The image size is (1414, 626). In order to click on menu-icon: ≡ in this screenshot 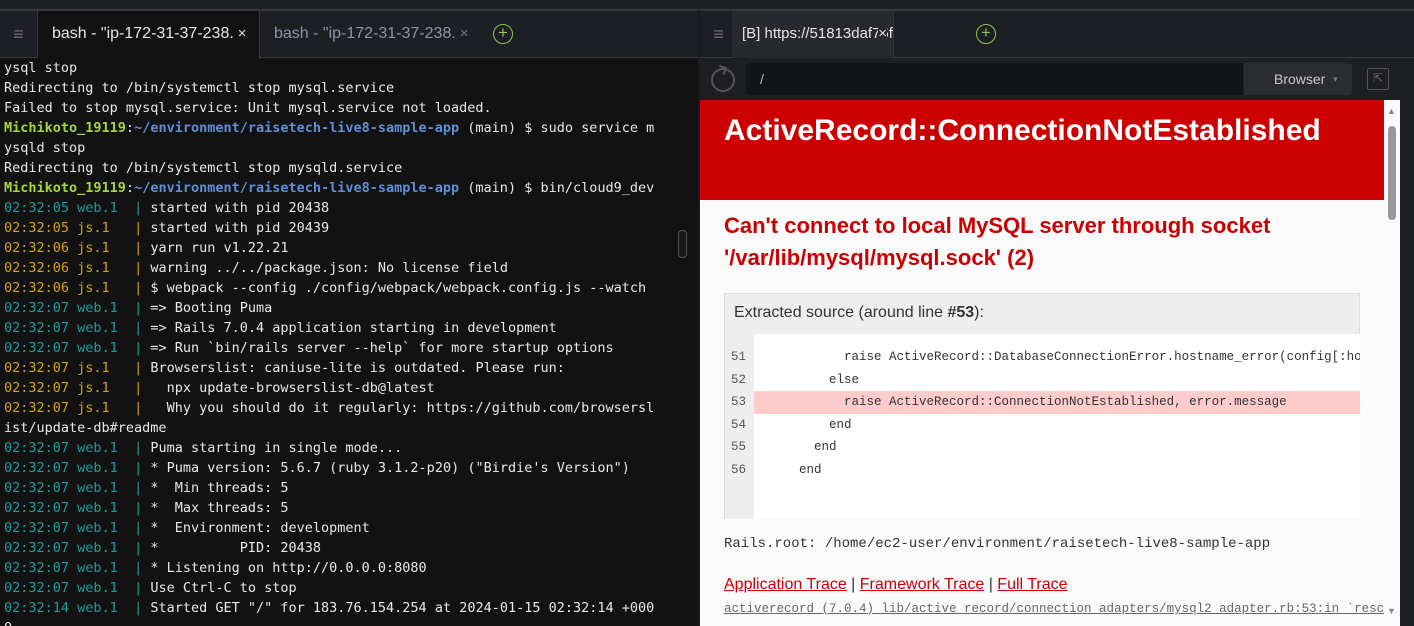, I will do `click(19, 34)`.